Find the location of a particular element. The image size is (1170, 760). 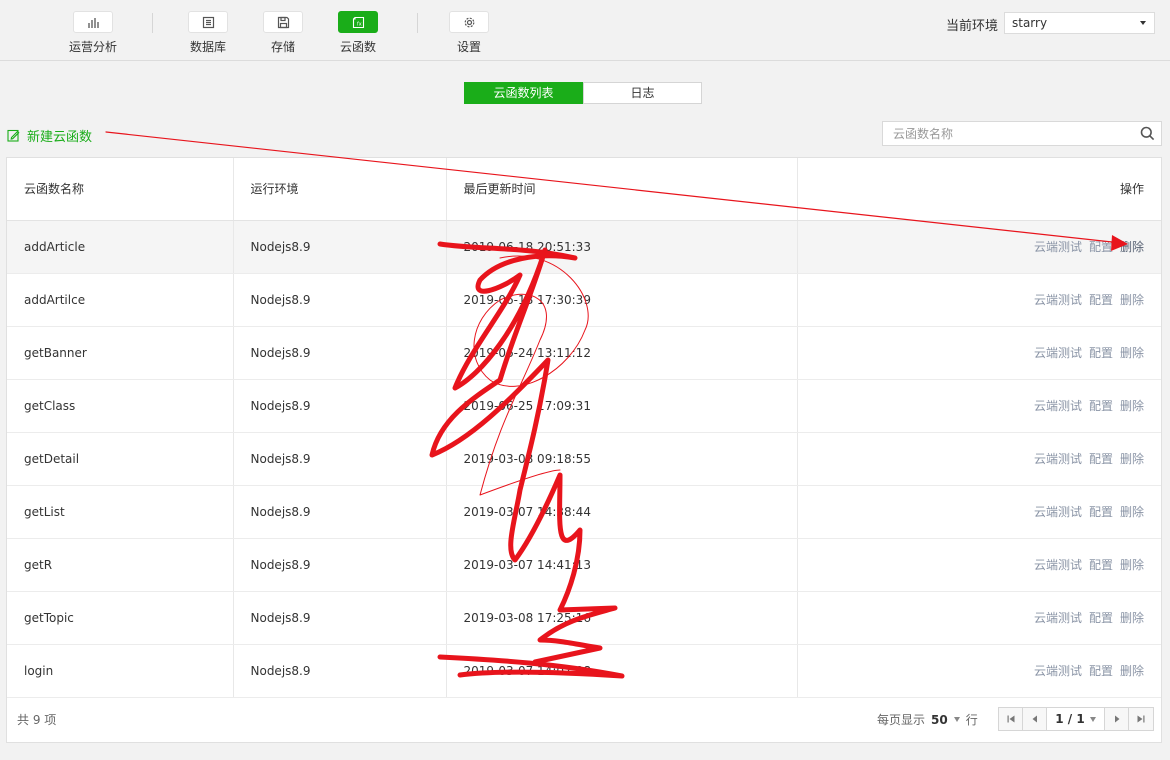

last-page-icon is located at coordinates (1141, 719).